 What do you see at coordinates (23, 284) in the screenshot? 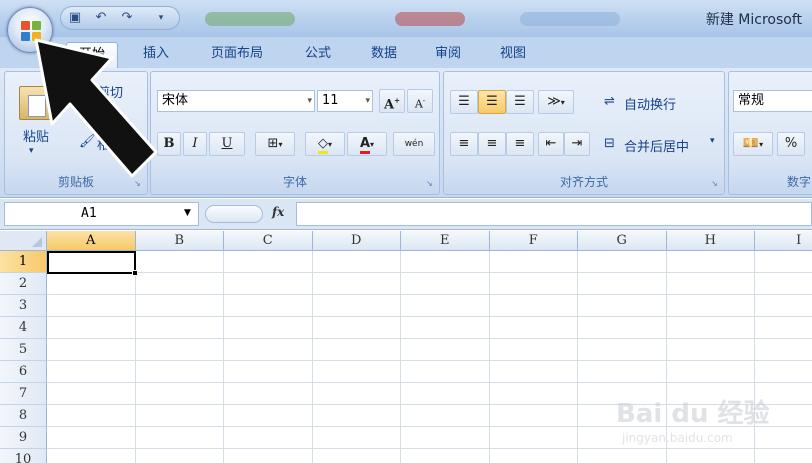
I see `row-header-2: 2` at bounding box center [23, 284].